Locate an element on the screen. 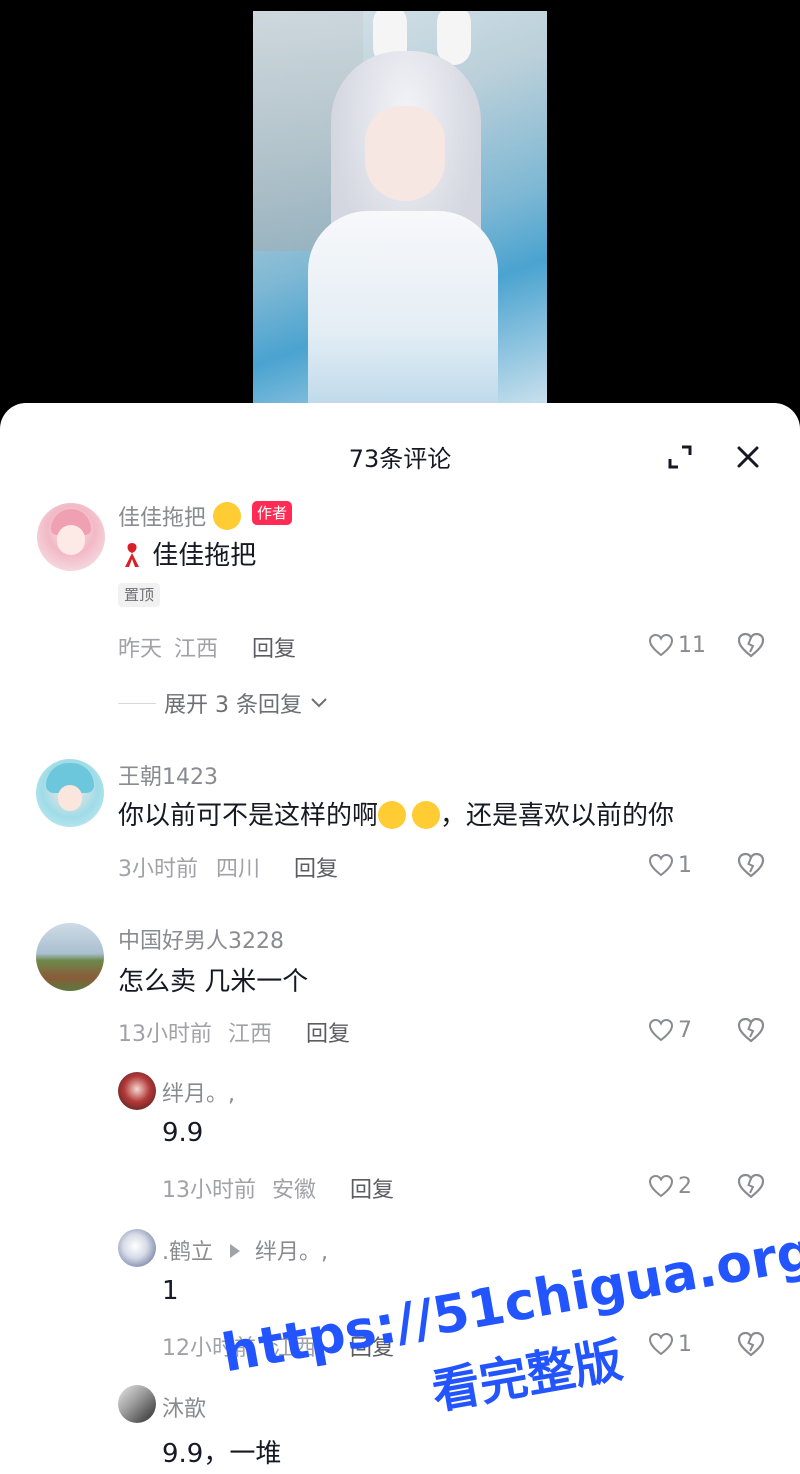  author-badge: 作者 is located at coordinates (272, 513).